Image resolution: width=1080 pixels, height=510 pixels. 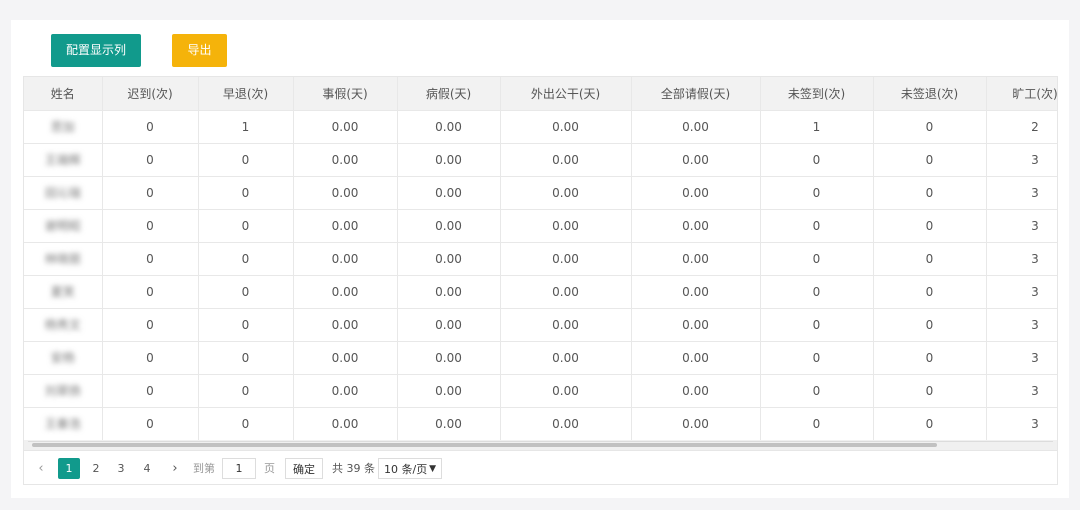 I want to click on table-row: 王秦浩 0 0 0.00 0.00 0.00 0.00 0 0 3, so click(x=540, y=424).